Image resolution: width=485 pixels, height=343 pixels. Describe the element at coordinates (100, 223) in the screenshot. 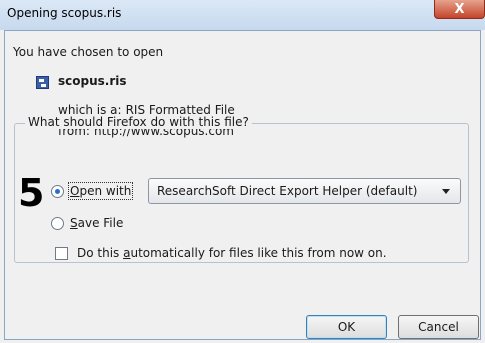

I see `save-file-label-rest: ave File` at that location.